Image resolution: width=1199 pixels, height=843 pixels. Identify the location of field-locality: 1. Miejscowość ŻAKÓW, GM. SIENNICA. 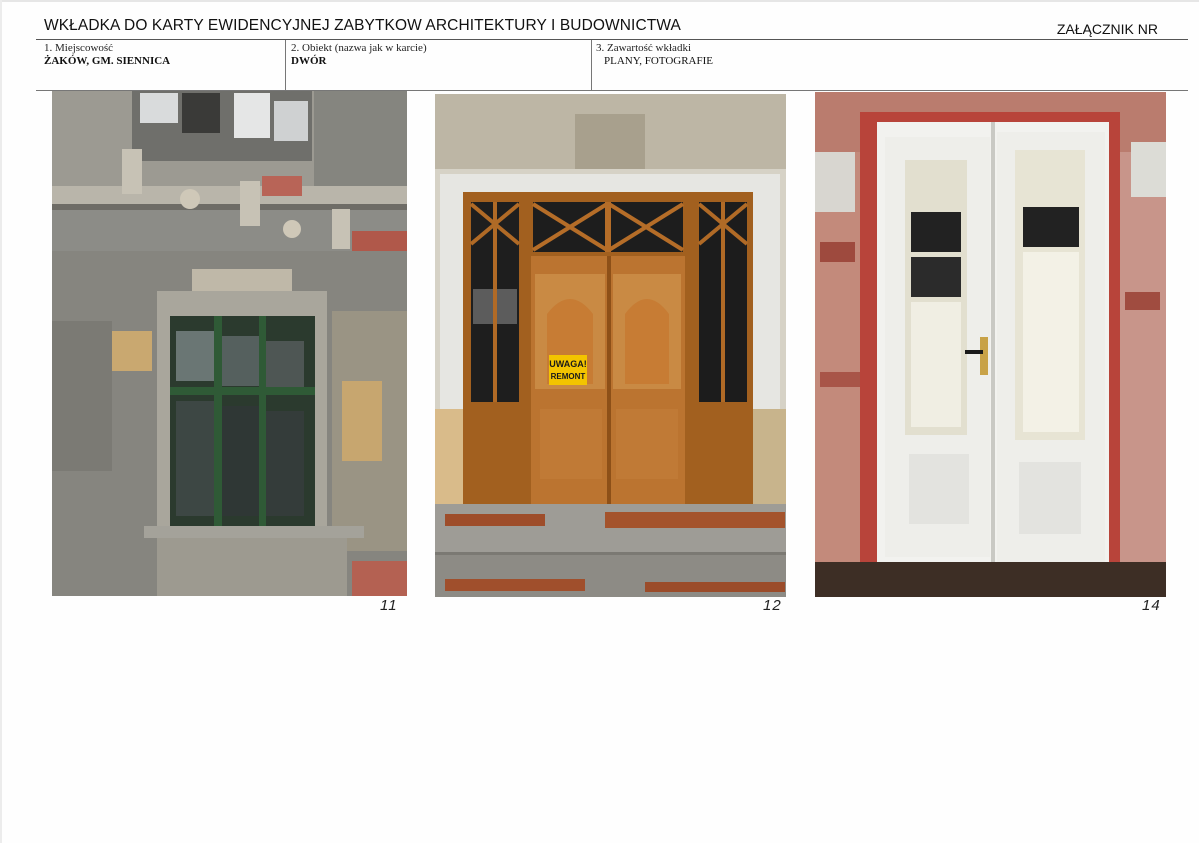
(107, 55).